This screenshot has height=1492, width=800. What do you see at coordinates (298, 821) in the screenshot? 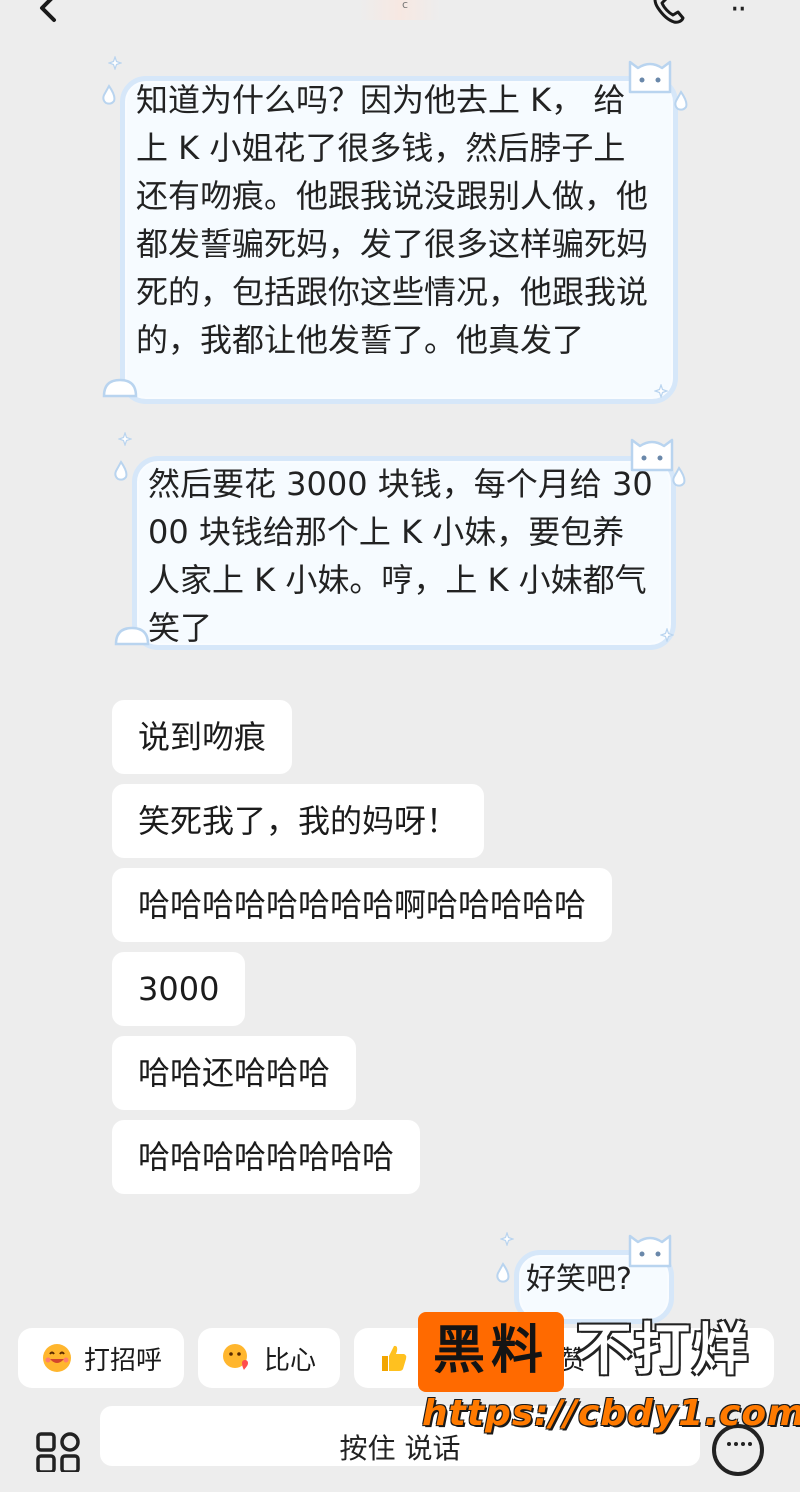
I see `received-message: 笑死我了，我的妈呀！` at bounding box center [298, 821].